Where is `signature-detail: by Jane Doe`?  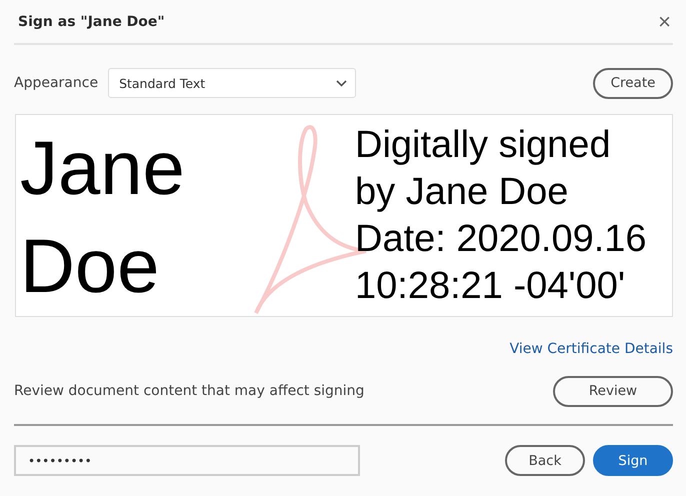 signature-detail: by Jane Doe is located at coordinates (462, 192).